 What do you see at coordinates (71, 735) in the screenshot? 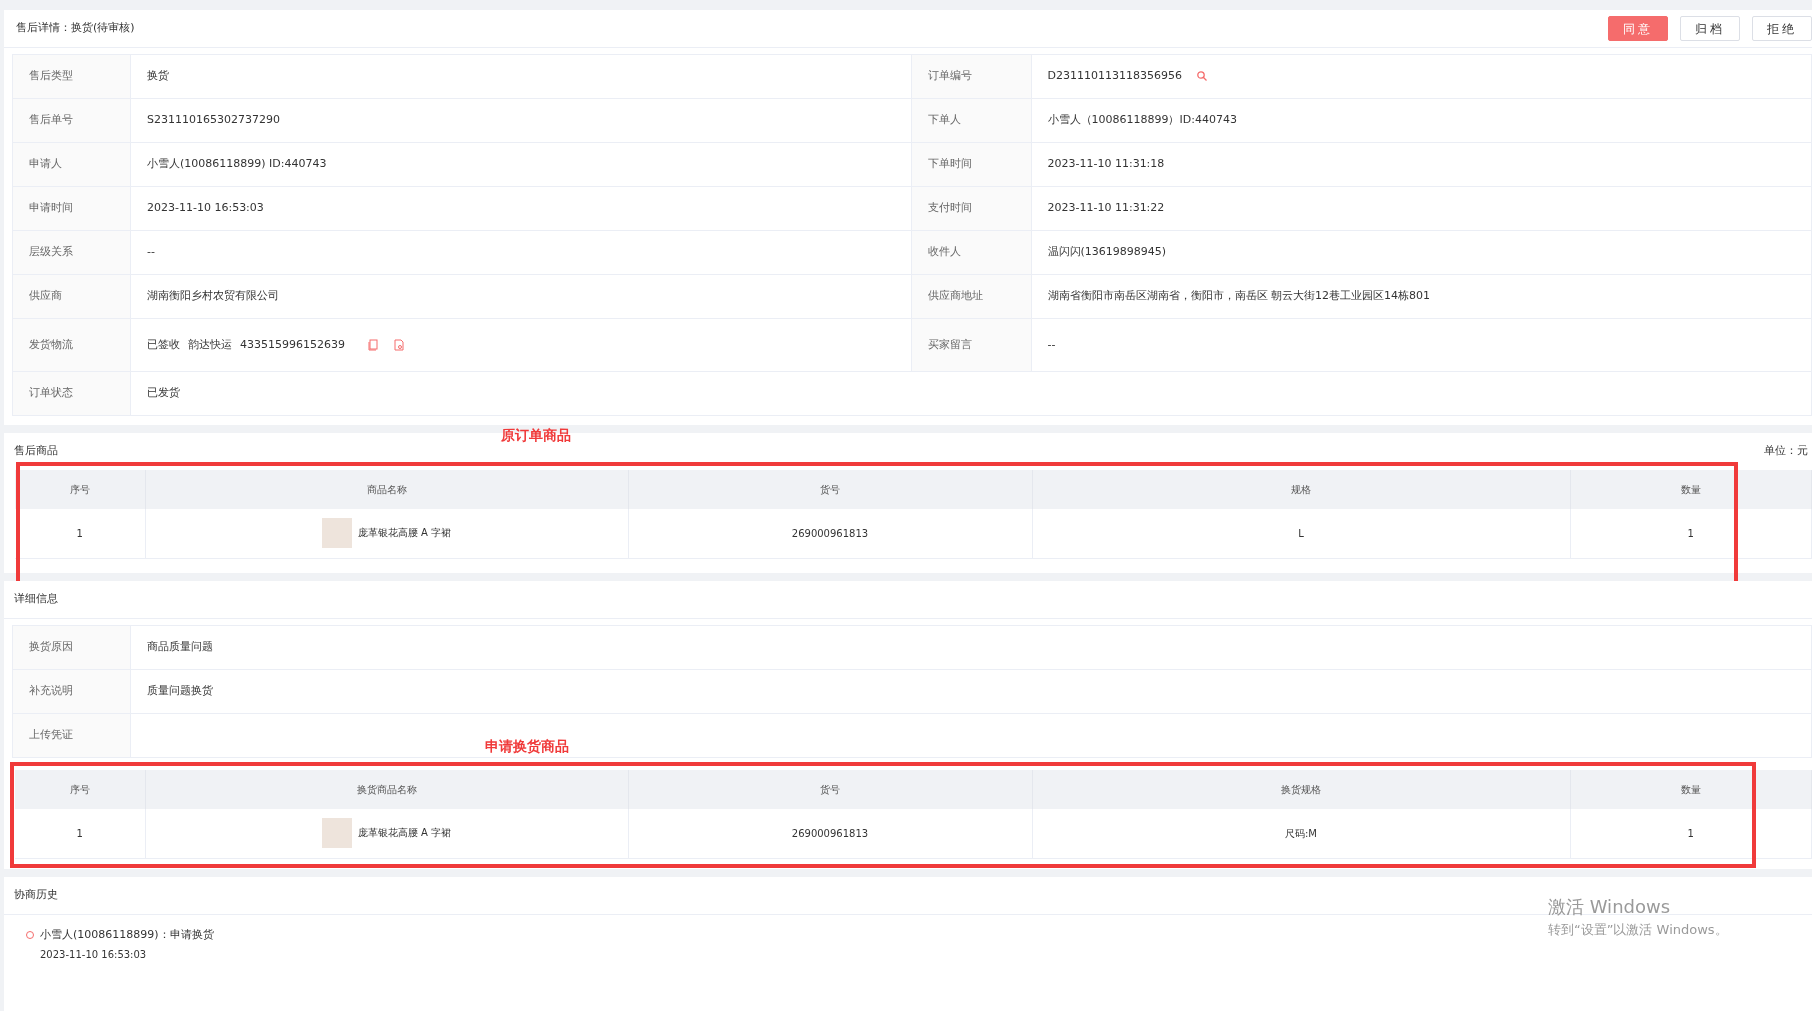
I see `field-label: 上传凭证` at bounding box center [71, 735].